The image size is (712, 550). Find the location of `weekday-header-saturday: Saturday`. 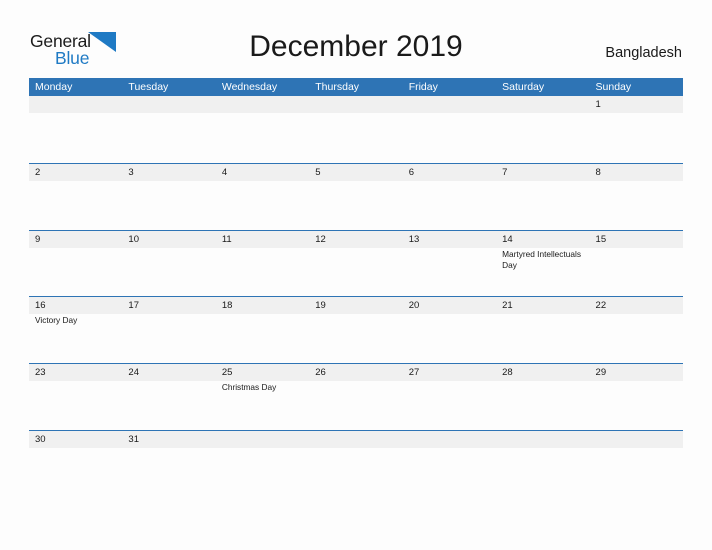

weekday-header-saturday: Saturday is located at coordinates (523, 87).